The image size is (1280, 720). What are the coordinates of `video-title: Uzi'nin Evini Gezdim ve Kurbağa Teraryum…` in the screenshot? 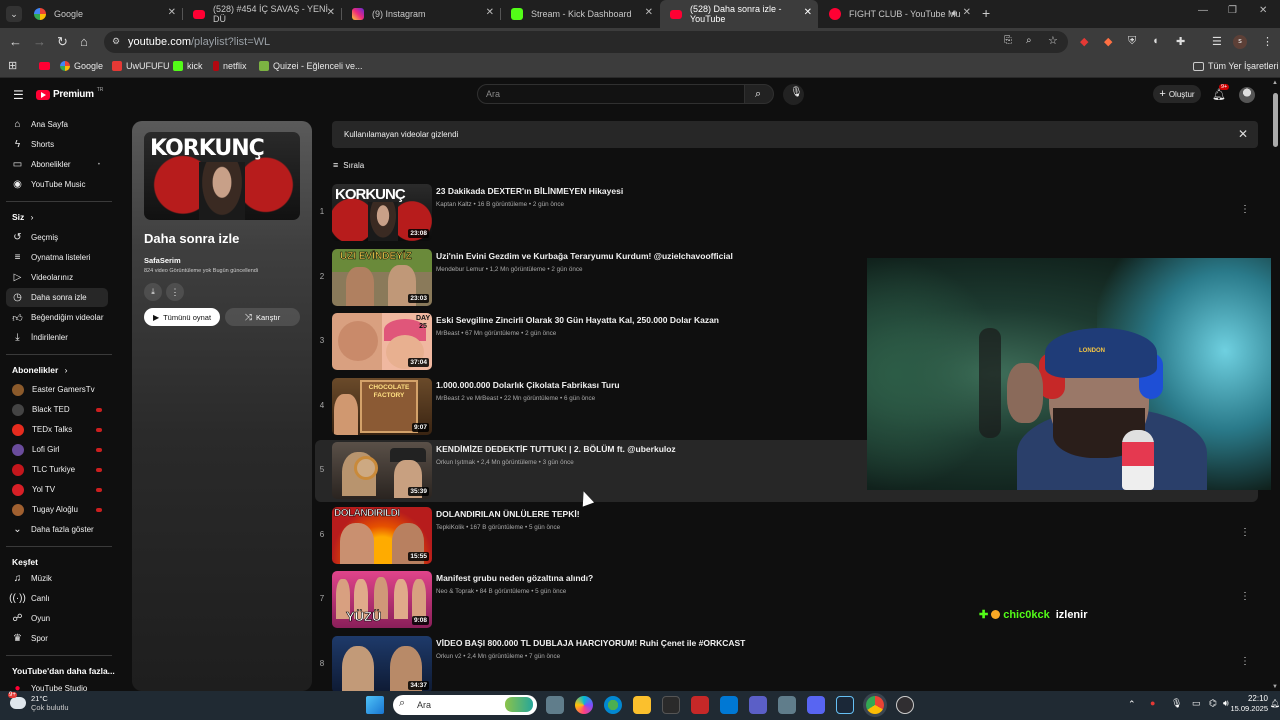 It's located at (584, 256).